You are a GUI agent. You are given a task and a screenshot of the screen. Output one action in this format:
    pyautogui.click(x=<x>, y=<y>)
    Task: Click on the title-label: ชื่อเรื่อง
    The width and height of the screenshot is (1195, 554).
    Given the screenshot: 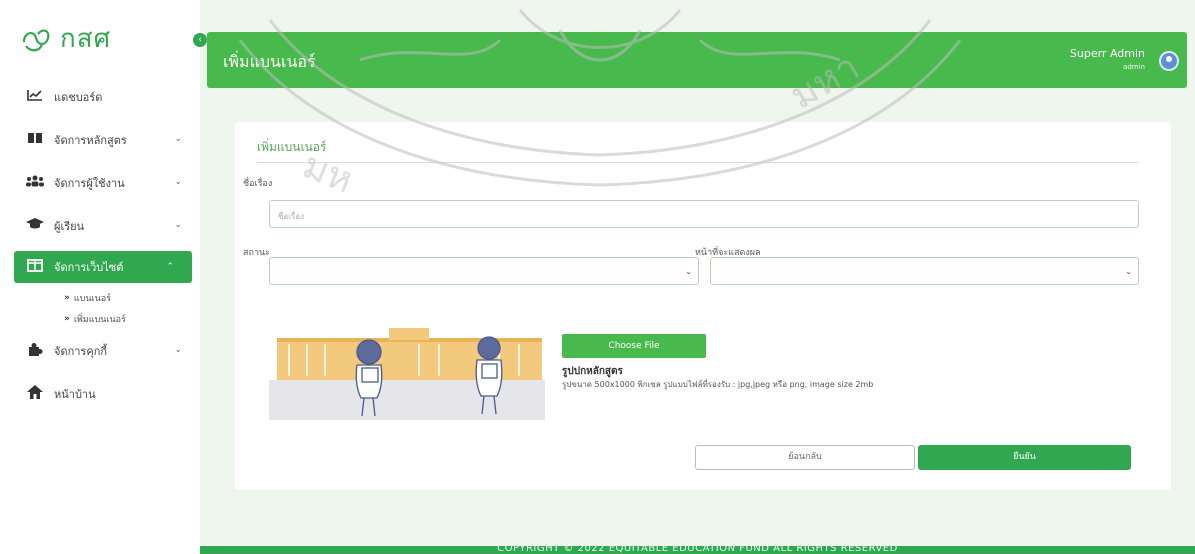 What is the action you would take?
    pyautogui.click(x=258, y=184)
    